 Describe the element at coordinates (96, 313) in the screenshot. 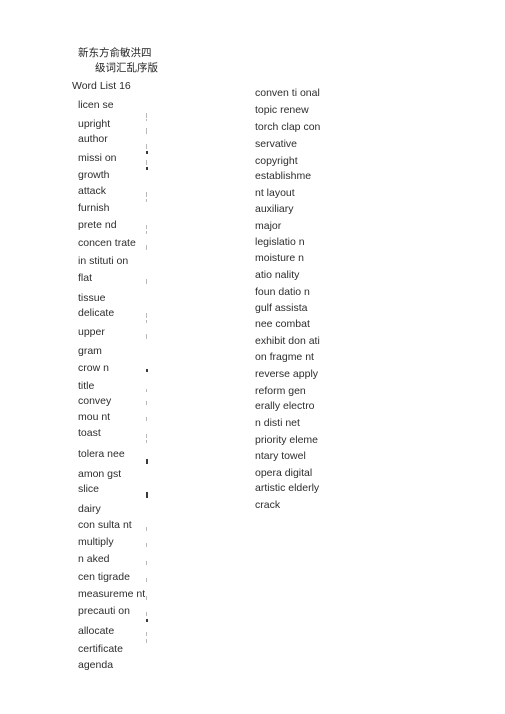

I see `word-entry: delicate` at that location.